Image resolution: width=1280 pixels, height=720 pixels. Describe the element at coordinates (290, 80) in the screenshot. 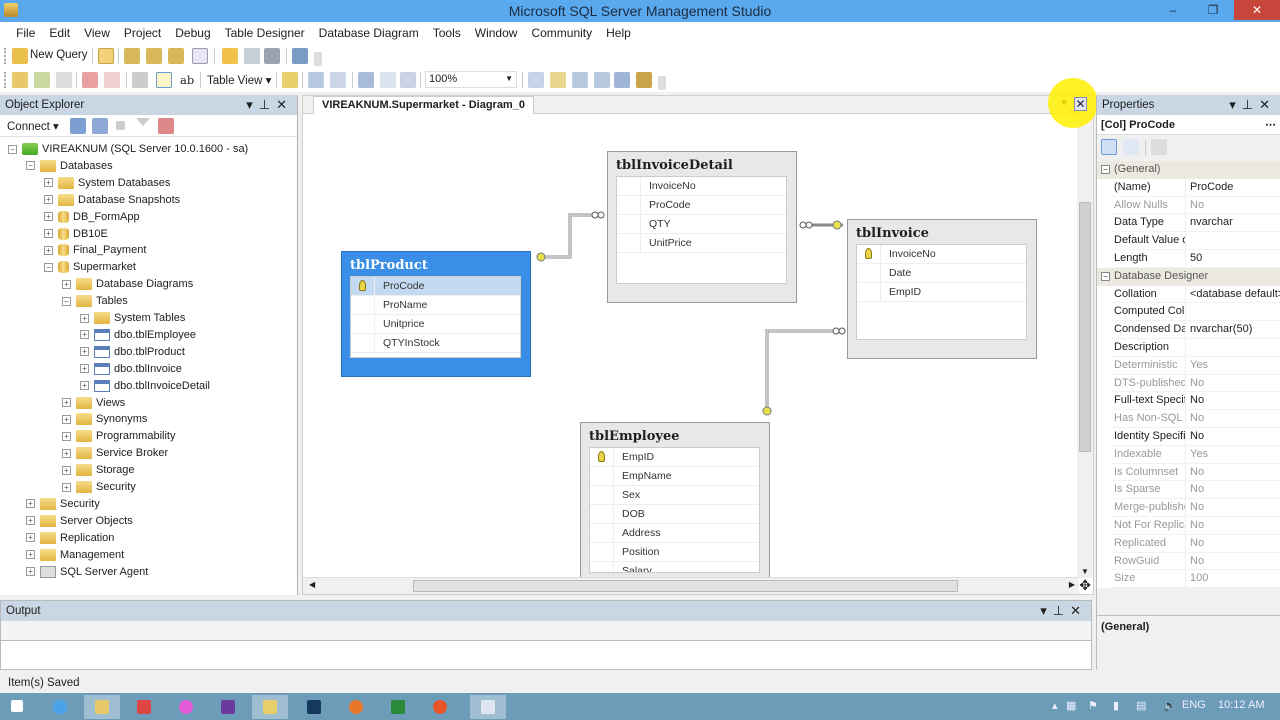

I see `show-relationship-labels-icon` at that location.